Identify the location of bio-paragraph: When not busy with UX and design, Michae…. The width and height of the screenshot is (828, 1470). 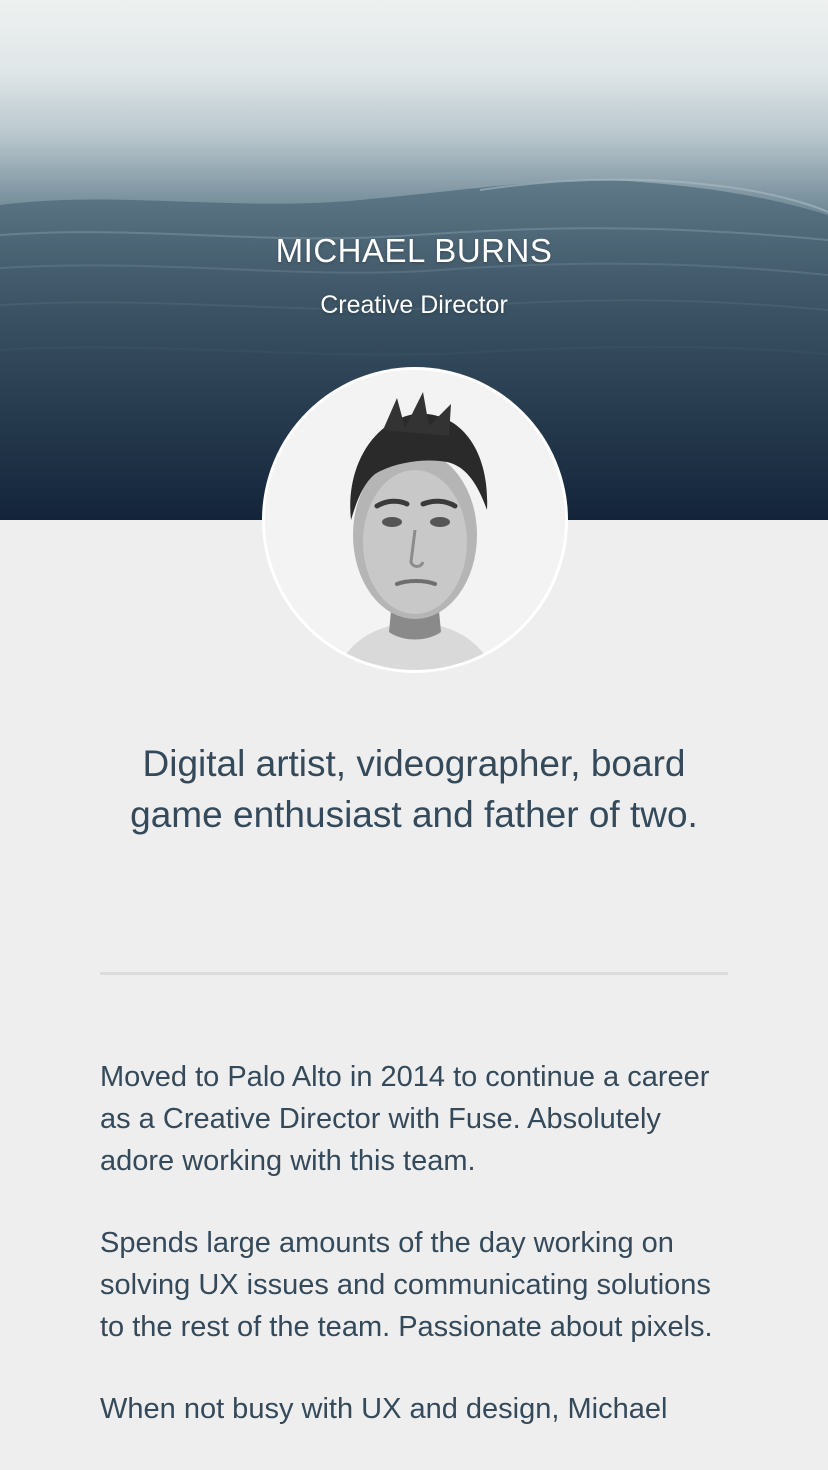
(384, 1409).